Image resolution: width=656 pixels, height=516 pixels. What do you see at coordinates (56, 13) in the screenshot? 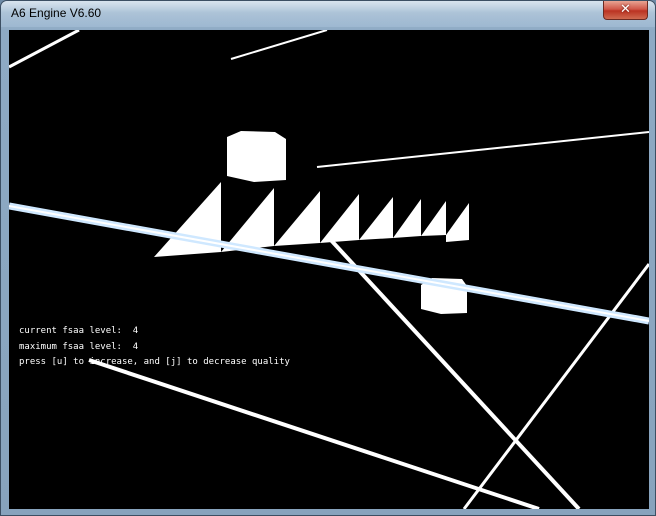
I see `window-title: A6 Engine V6.60` at bounding box center [56, 13].